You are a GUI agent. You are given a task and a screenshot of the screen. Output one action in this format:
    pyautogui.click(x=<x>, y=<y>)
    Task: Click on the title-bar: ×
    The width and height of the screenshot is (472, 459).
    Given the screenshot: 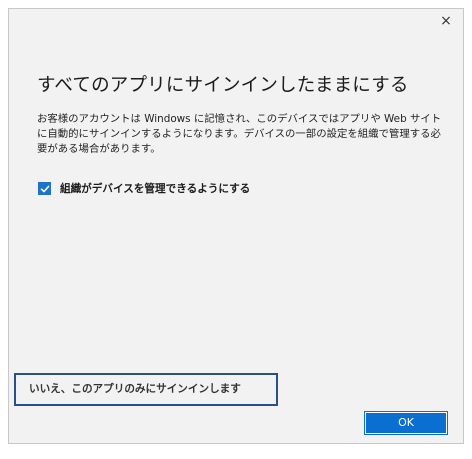 What is the action you would take?
    pyautogui.click(x=236, y=23)
    